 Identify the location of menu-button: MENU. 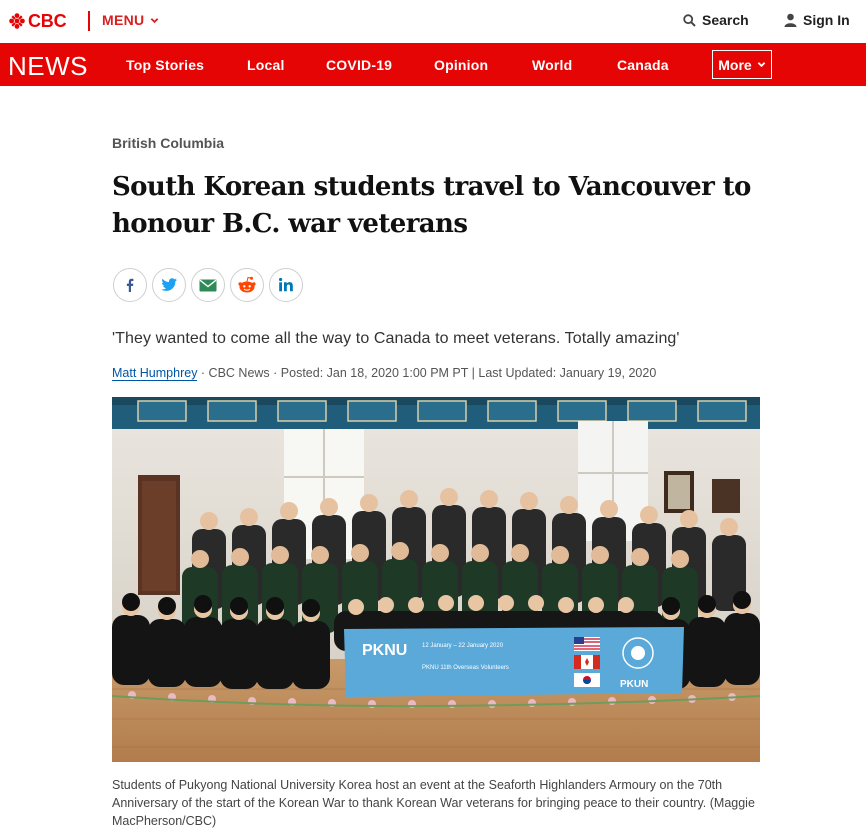
(130, 20).